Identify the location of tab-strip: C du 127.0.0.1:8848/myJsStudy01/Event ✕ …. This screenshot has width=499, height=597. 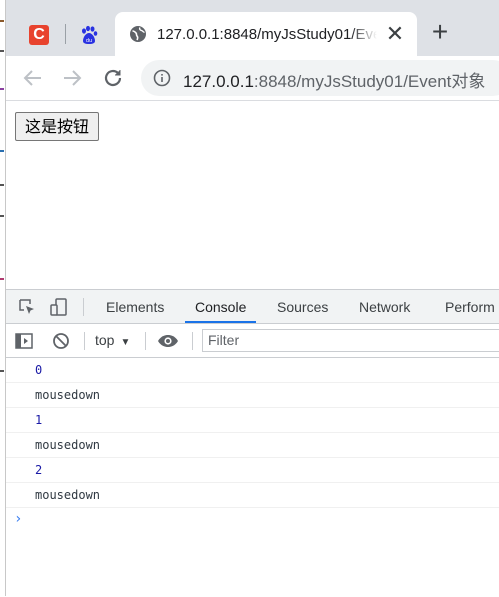
(252, 29).